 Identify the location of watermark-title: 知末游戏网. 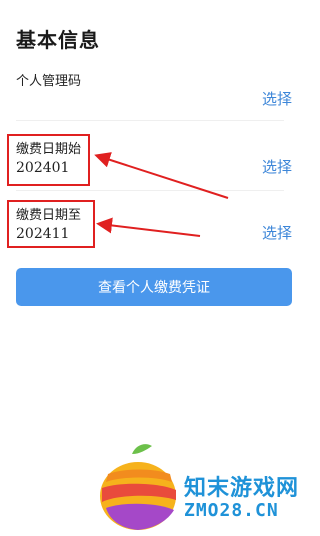
(242, 488).